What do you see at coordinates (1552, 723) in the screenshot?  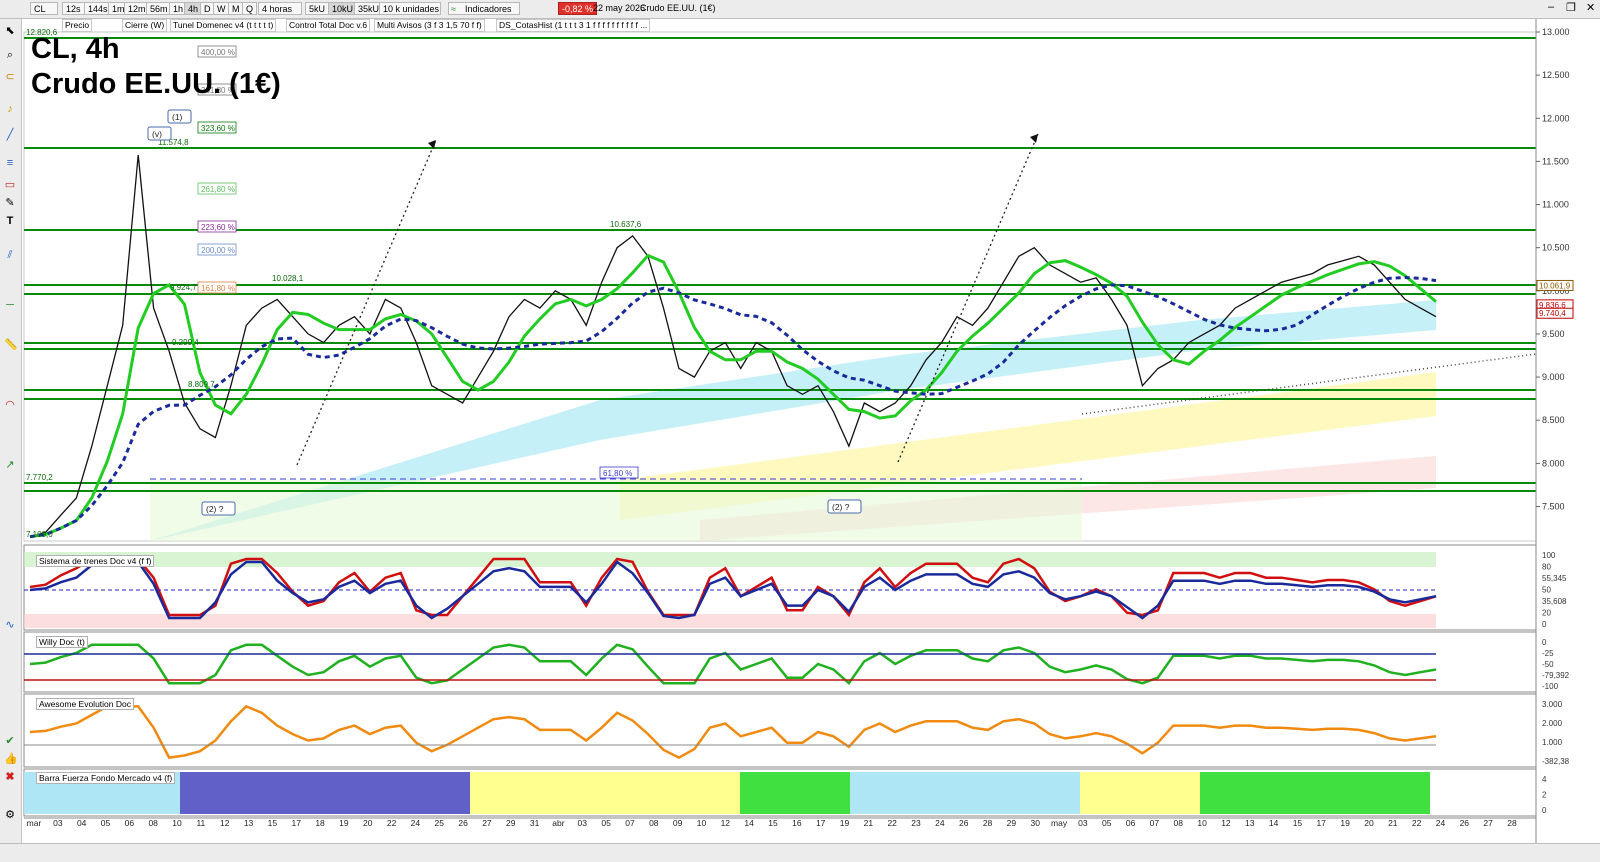 I see `panel-tick-label: 2.000` at bounding box center [1552, 723].